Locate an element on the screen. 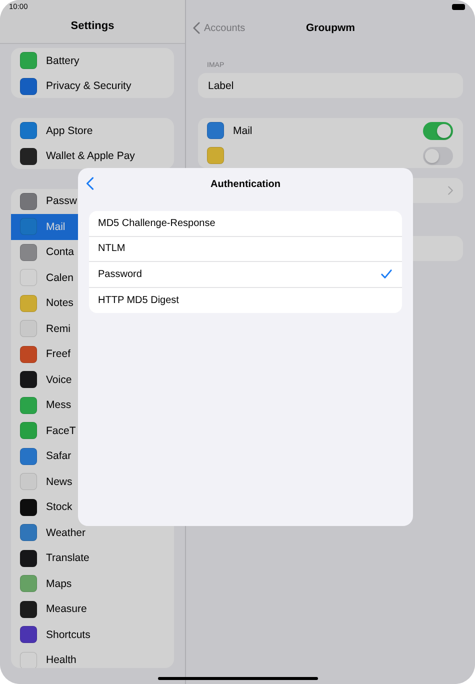 The image size is (475, 684). dialog-title: Authentication is located at coordinates (245, 184).